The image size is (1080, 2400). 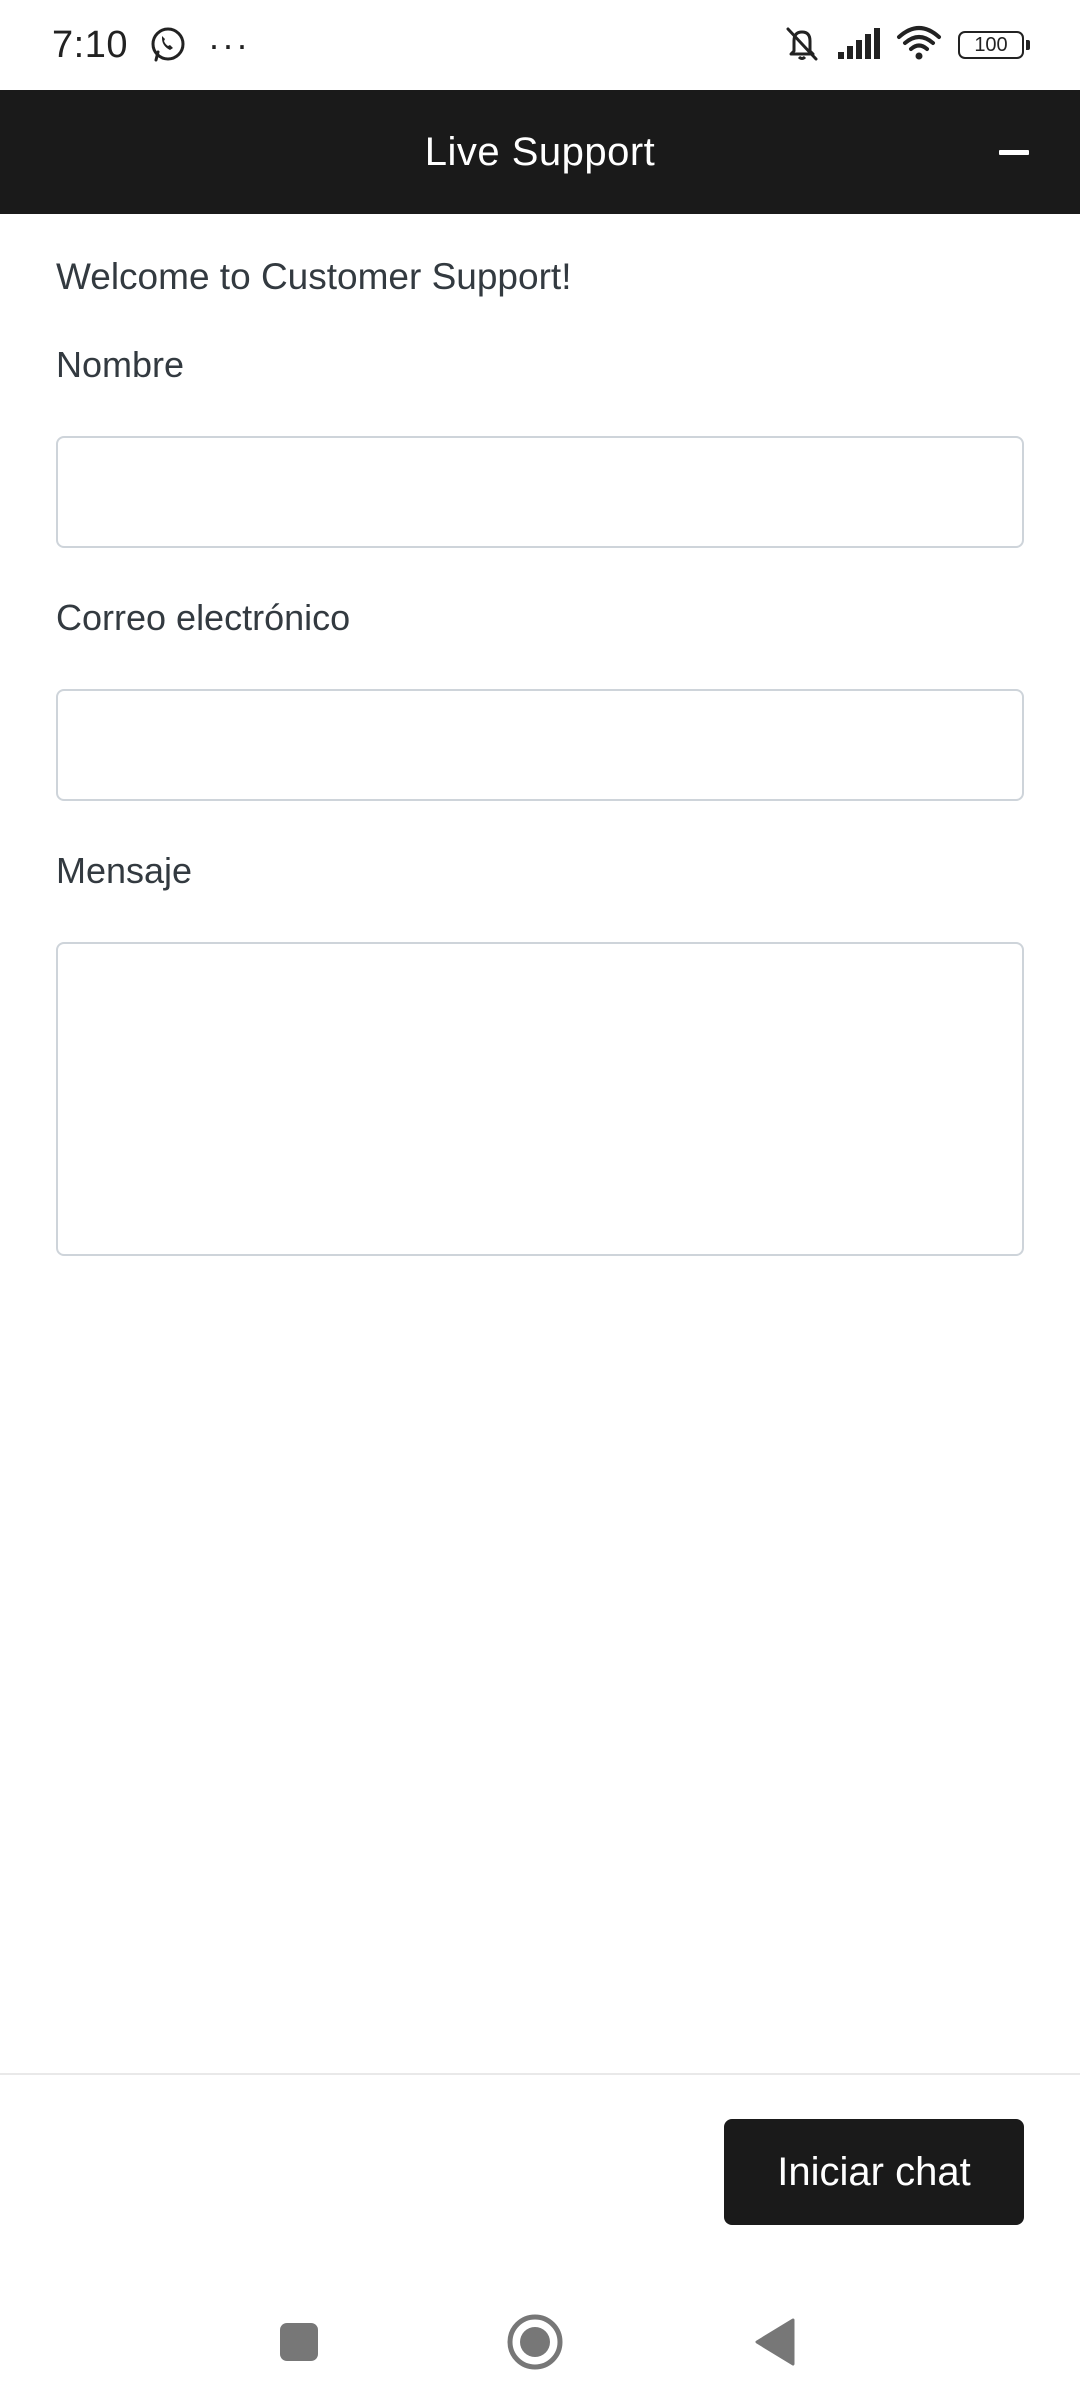 I want to click on home-icon, so click(x=535, y=2342).